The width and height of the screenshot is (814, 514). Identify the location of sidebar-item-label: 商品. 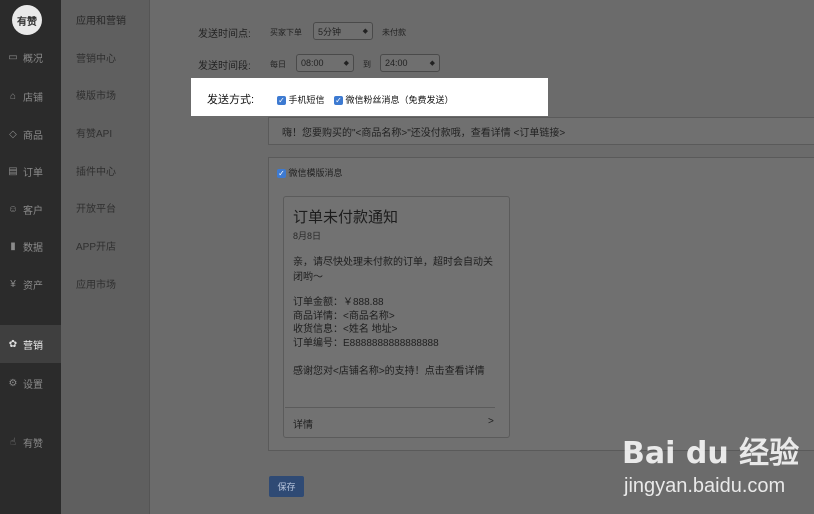
(33, 136).